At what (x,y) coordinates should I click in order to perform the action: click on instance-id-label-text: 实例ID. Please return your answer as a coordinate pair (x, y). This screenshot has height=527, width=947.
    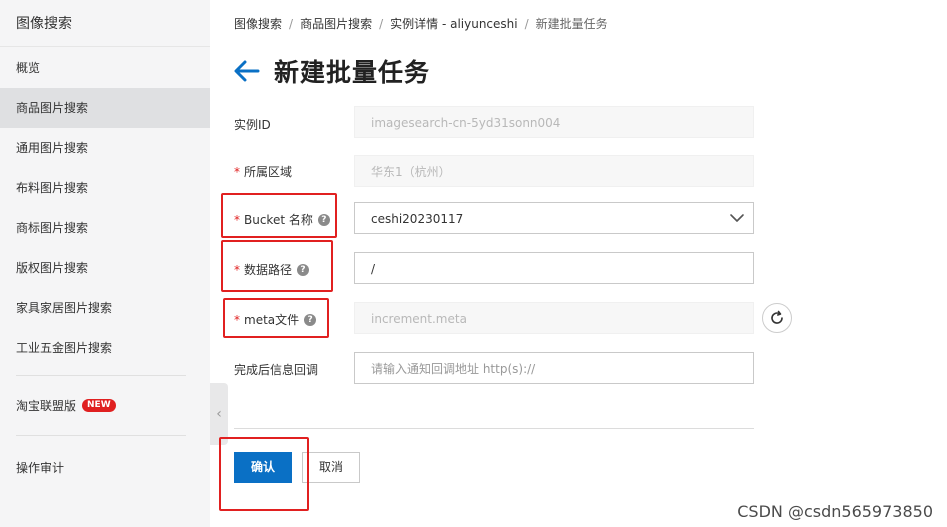
    Looking at the image, I should click on (252, 125).